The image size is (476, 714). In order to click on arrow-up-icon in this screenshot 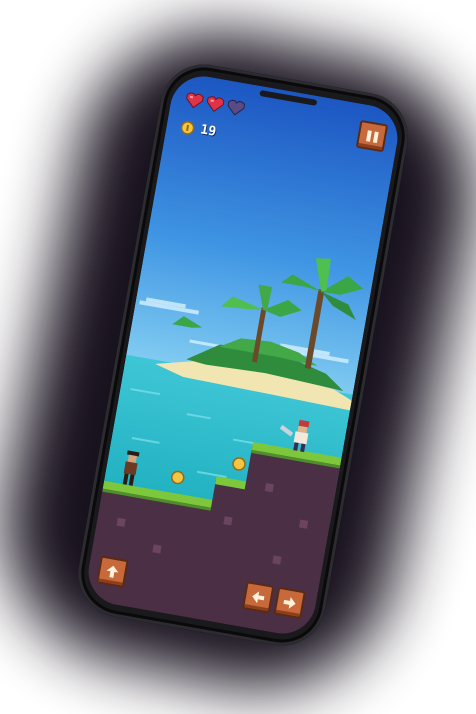, I will do `click(112, 571)`.